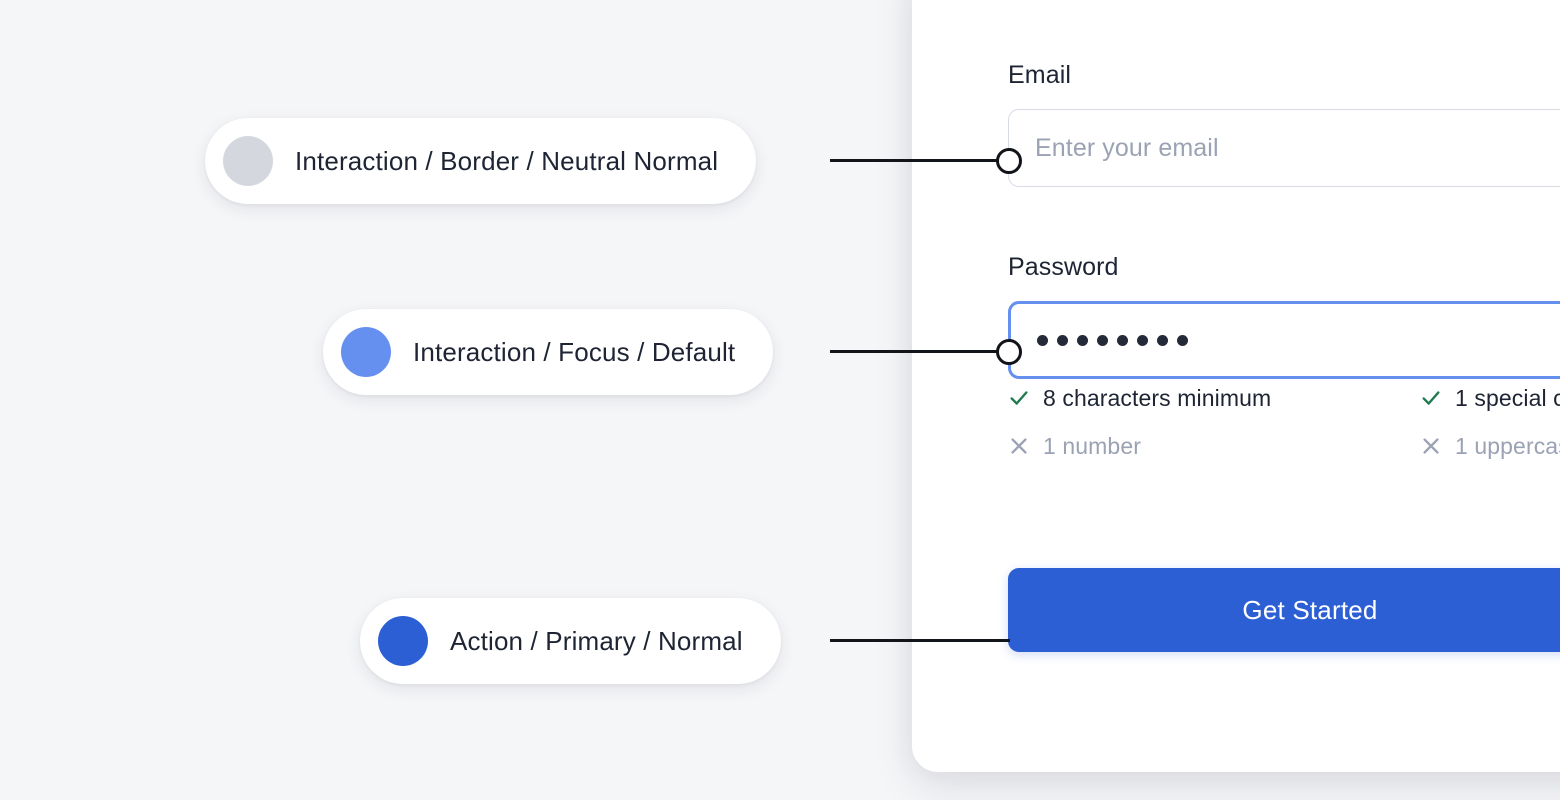 This screenshot has width=1560, height=800. I want to click on token-pill-action-primary: Action / Primary / Normal, so click(570, 641).